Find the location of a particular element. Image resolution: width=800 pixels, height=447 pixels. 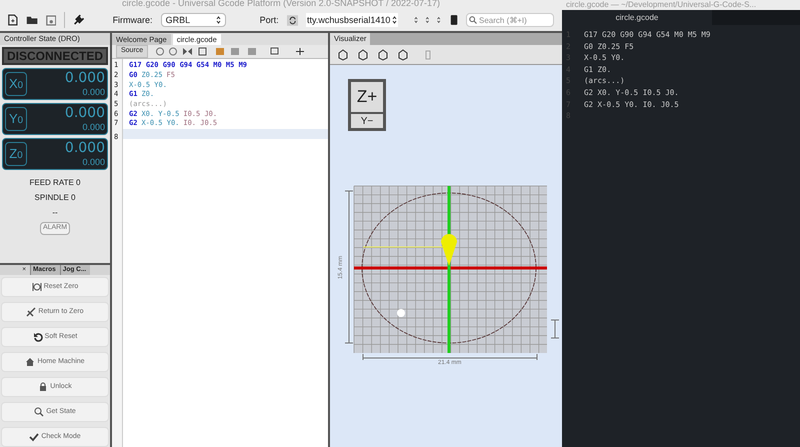

firmware-label: Firmware: is located at coordinates (132, 20).